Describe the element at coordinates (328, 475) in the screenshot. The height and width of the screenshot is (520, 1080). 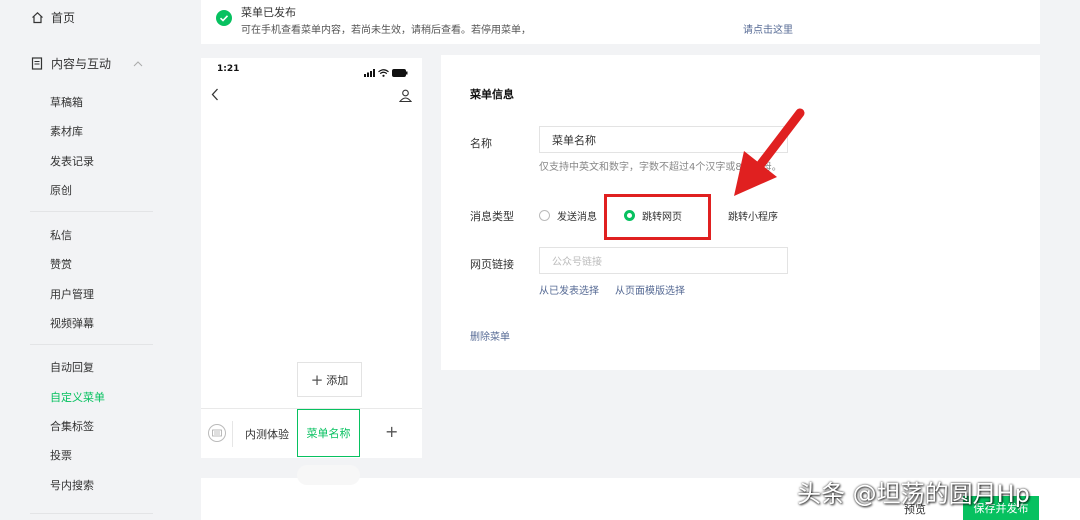
I see `menu-sort-handle` at that location.